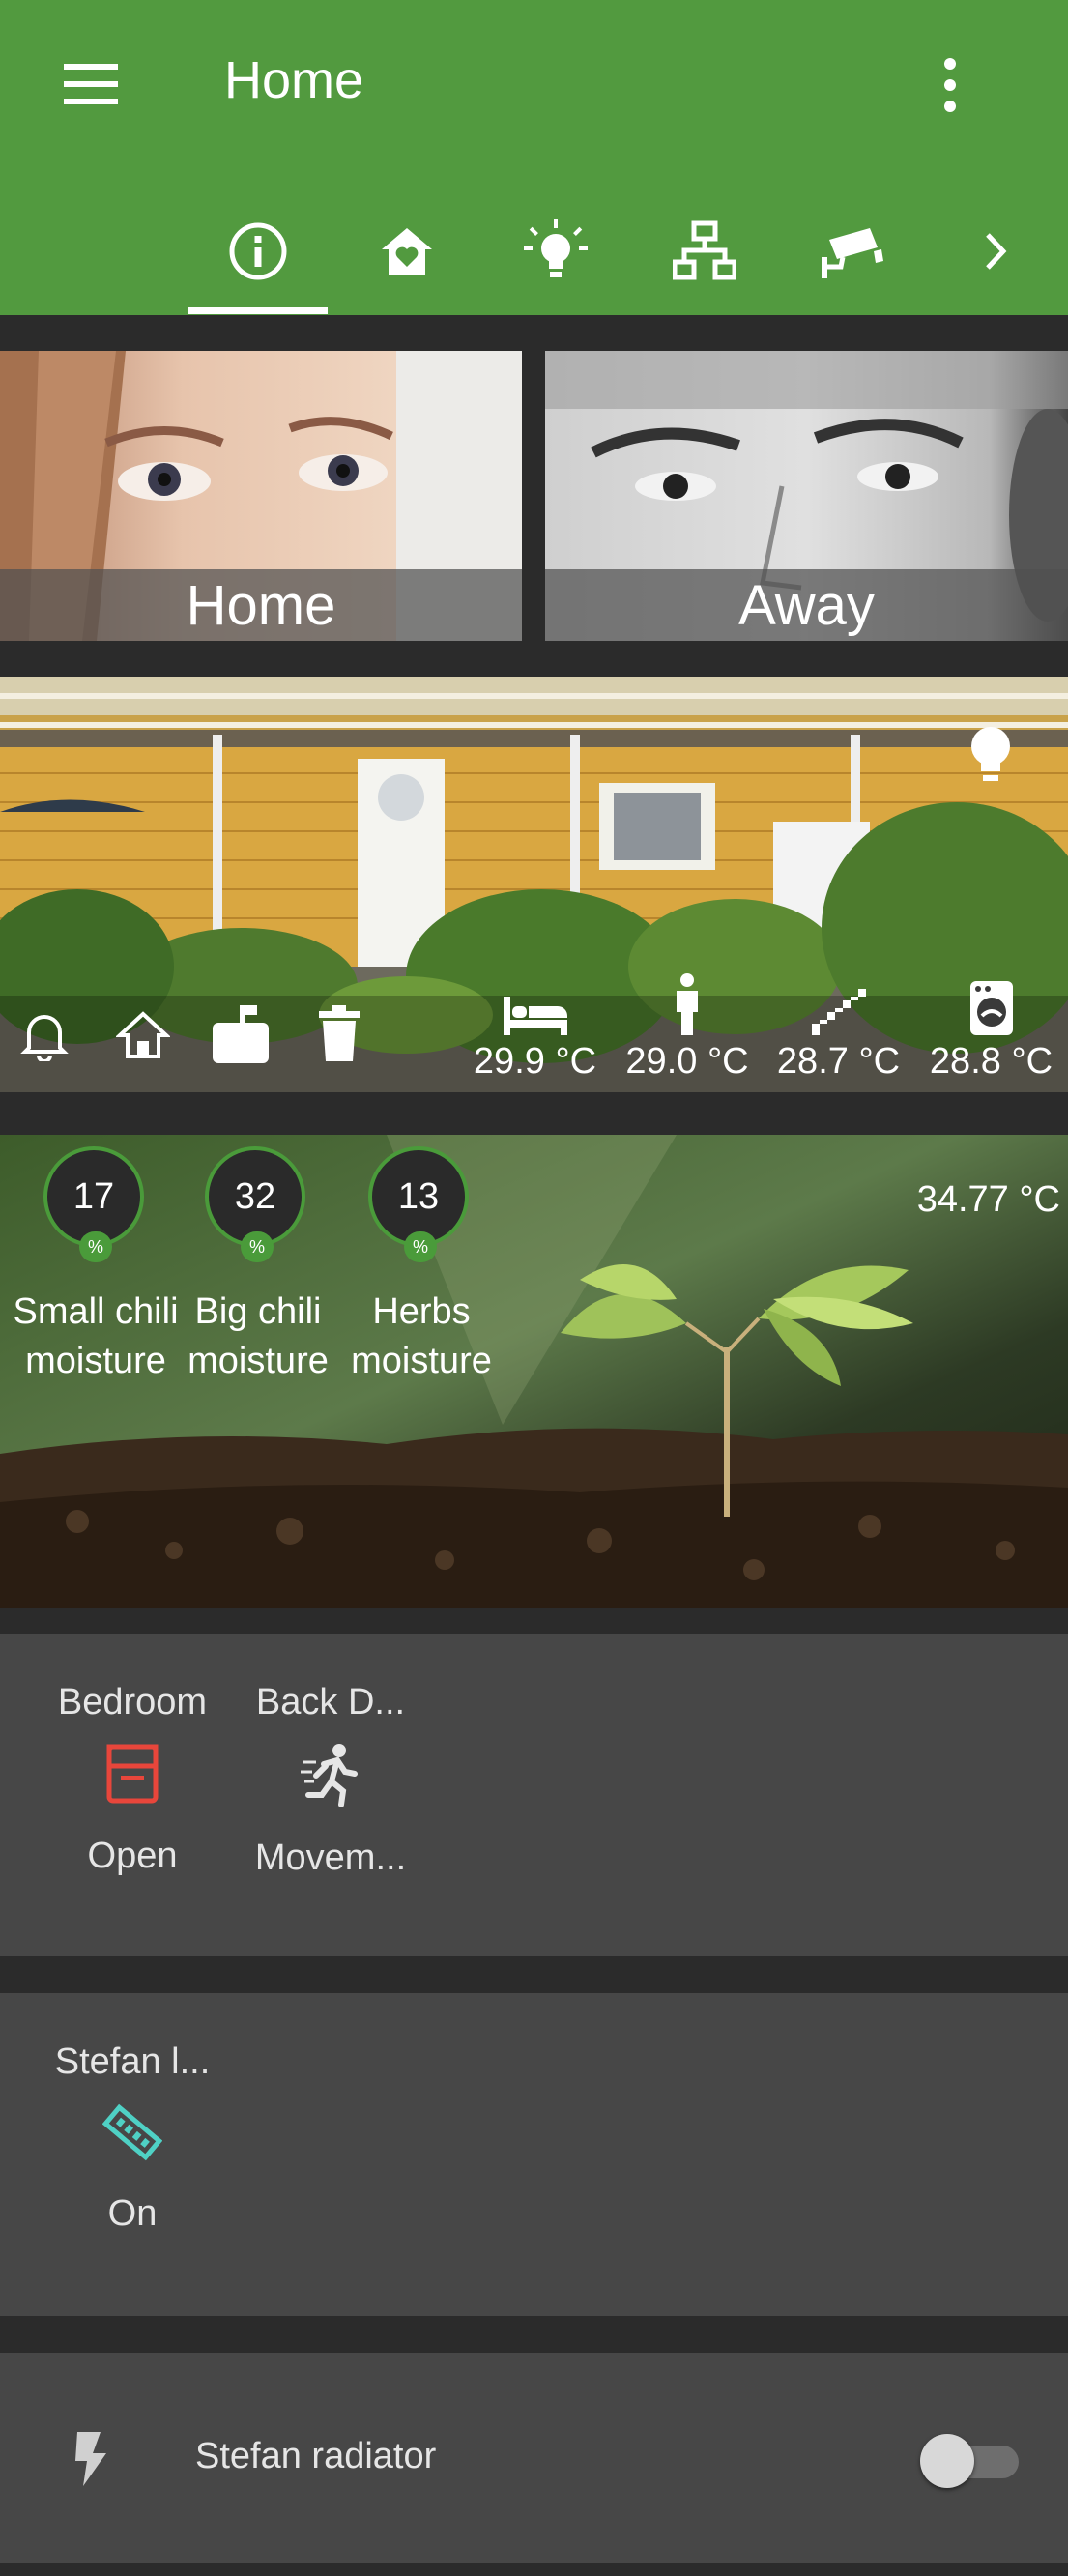 Image resolution: width=1068 pixels, height=2576 pixels. Describe the element at coordinates (991, 1061) in the screenshot. I see `sensor-value: 28.8 °C` at that location.